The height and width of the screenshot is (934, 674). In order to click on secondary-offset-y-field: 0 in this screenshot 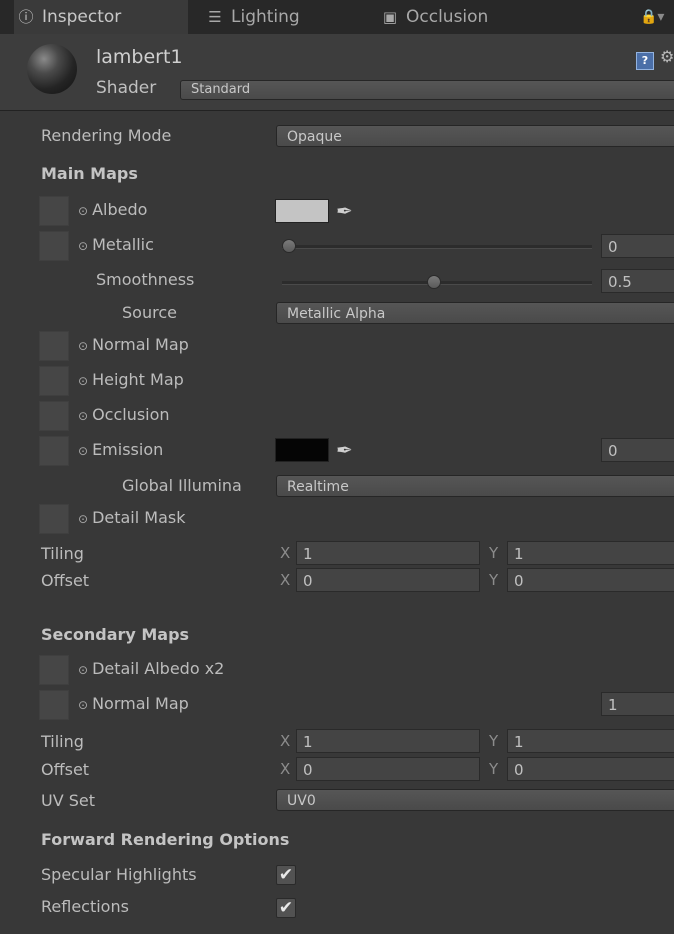, I will do `click(590, 769)`.